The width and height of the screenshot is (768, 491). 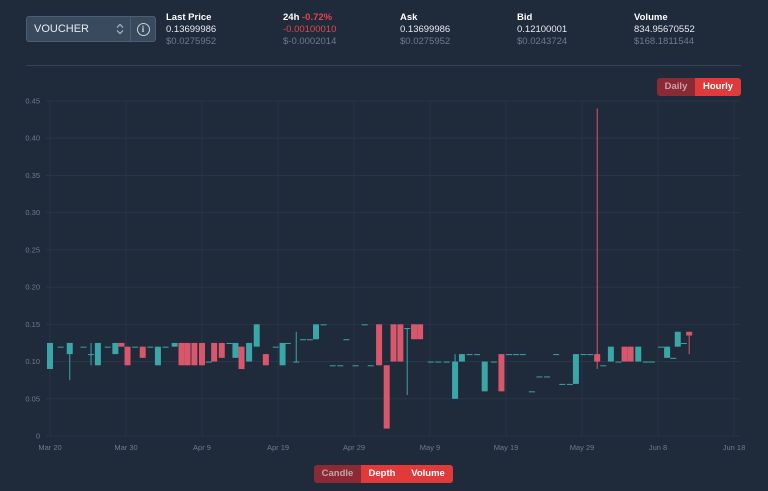 I want to click on y-tick-label: 0.15, so click(x=32, y=324).